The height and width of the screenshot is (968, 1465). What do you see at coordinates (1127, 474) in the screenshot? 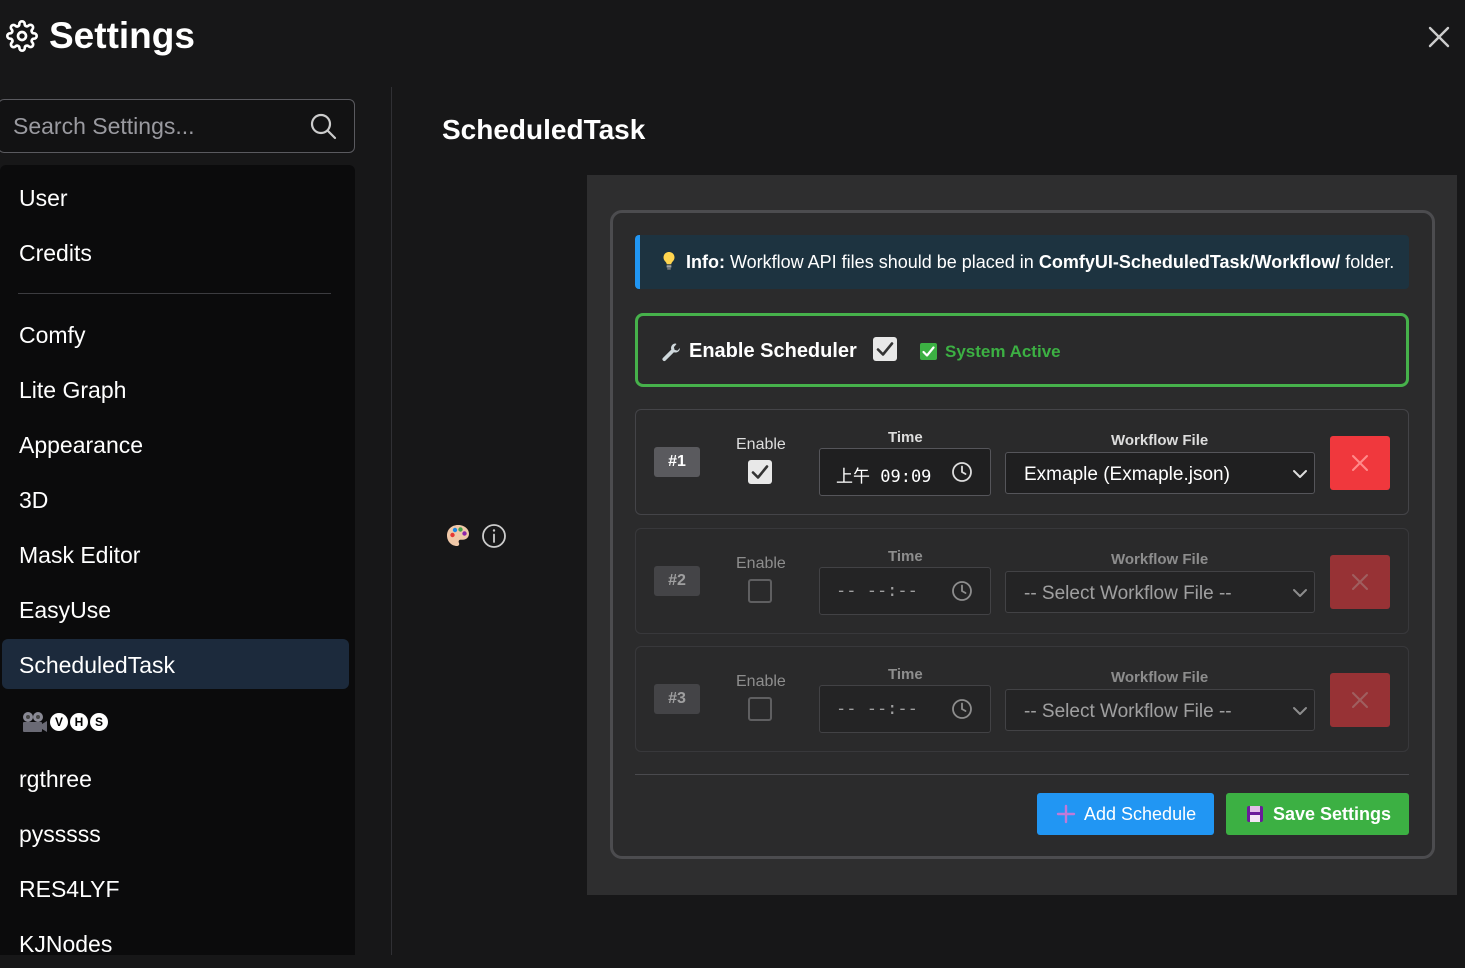
I see `workflow-file-value: Exmaple (Exmaple.json)` at bounding box center [1127, 474].